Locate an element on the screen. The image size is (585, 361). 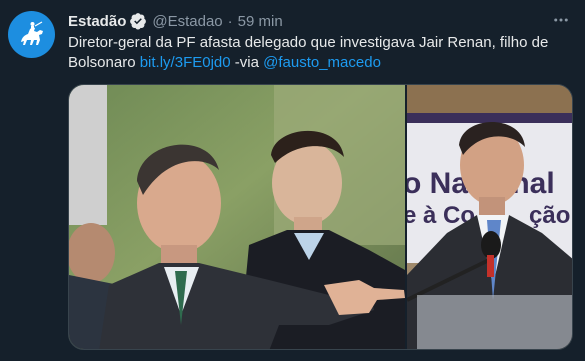
tweet-header: Estadão @Estadao · 59 min is located at coordinates (306, 21).